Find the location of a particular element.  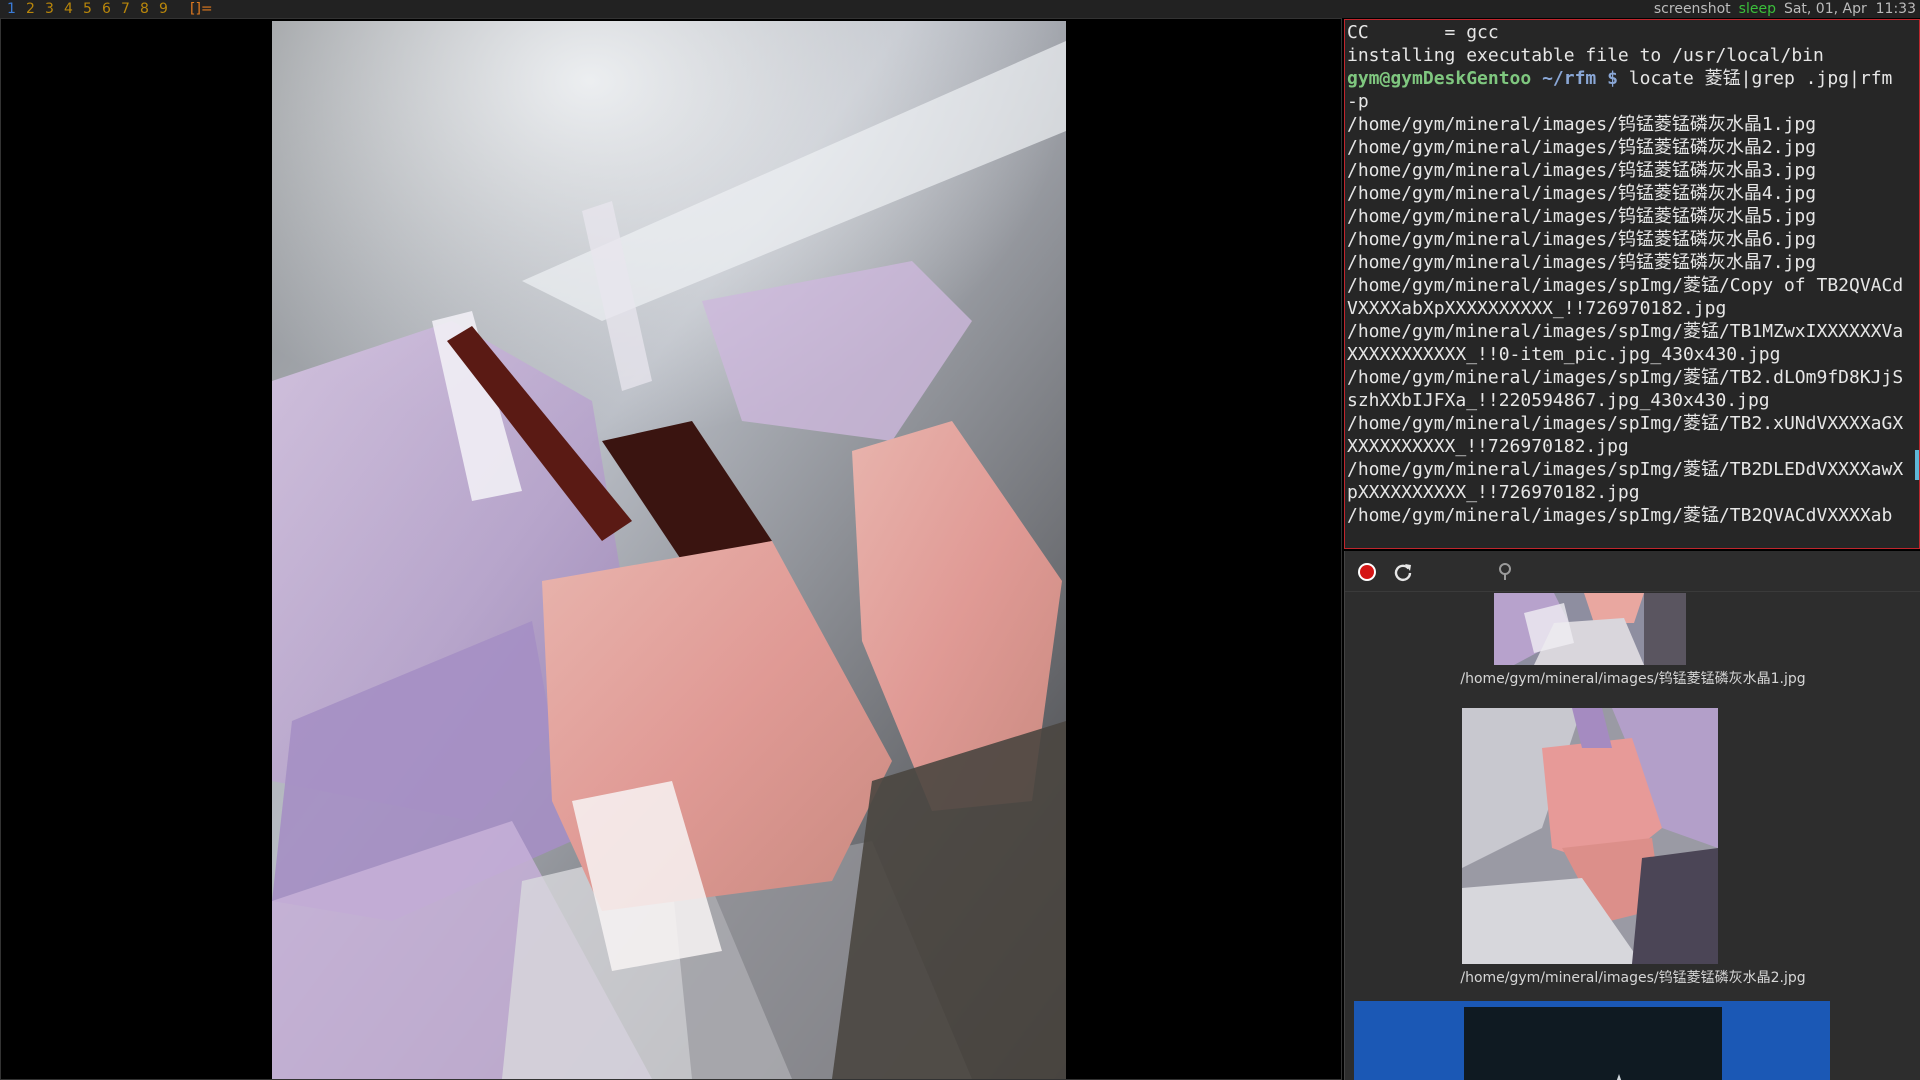

status-sleep: sleep is located at coordinates (1757, 9).